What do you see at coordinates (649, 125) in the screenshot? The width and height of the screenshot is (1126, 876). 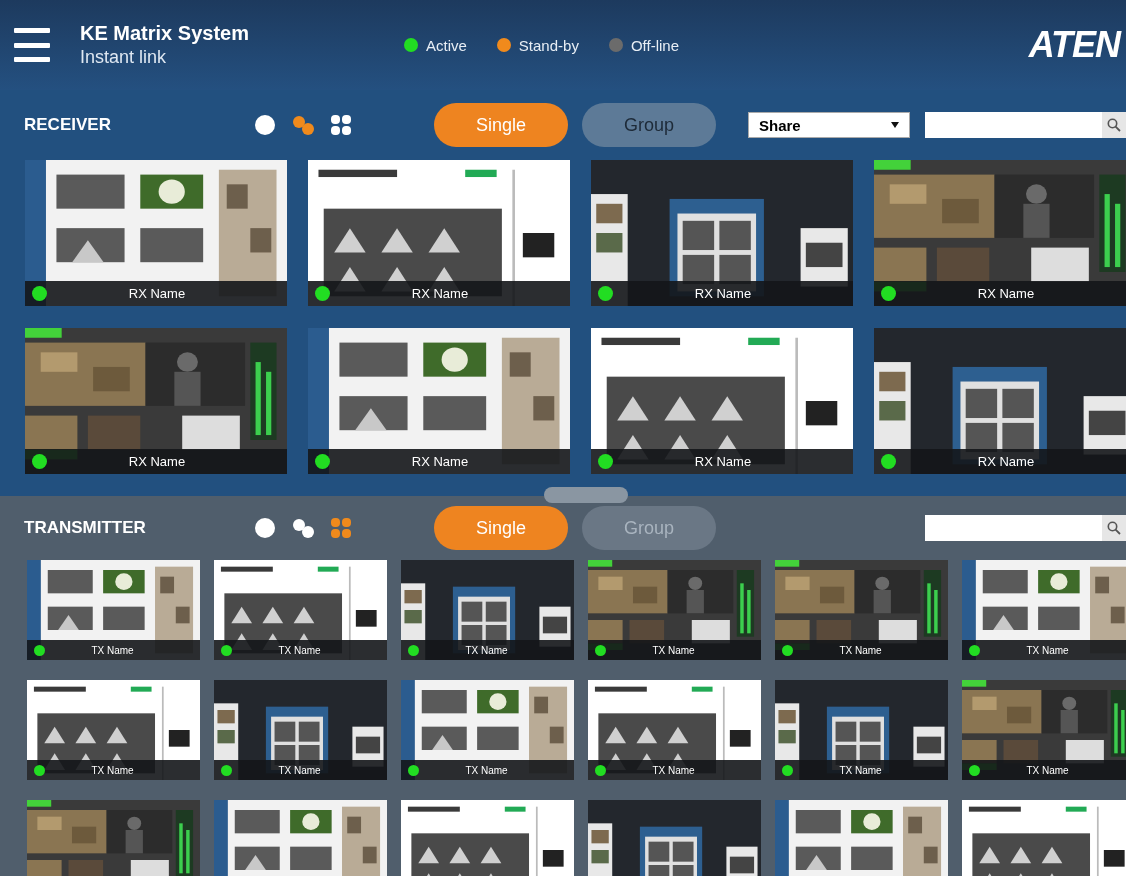 I see `mode-tab: Group` at bounding box center [649, 125].